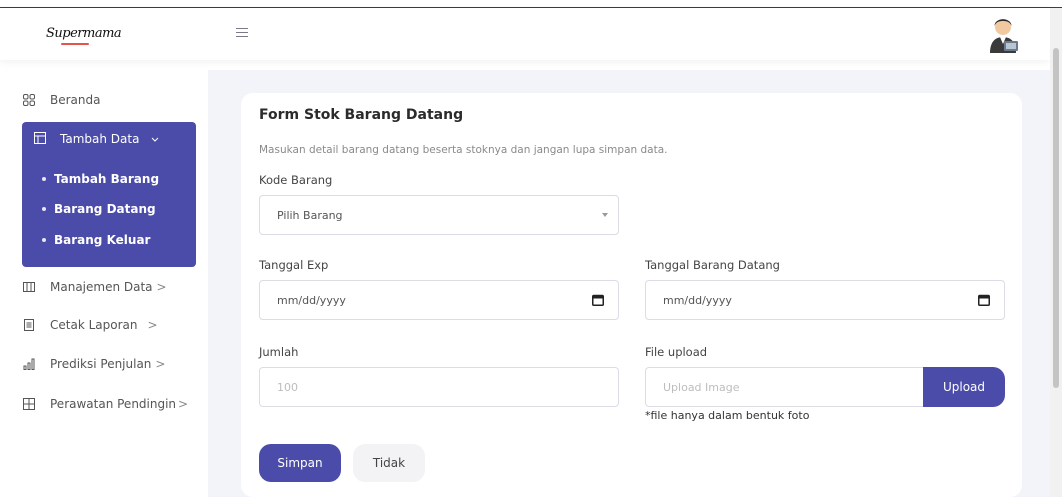 The width and height of the screenshot is (1062, 497). Describe the element at coordinates (727, 415) in the screenshot. I see `file-hint: *file hanya dalam bentuk foto` at that location.